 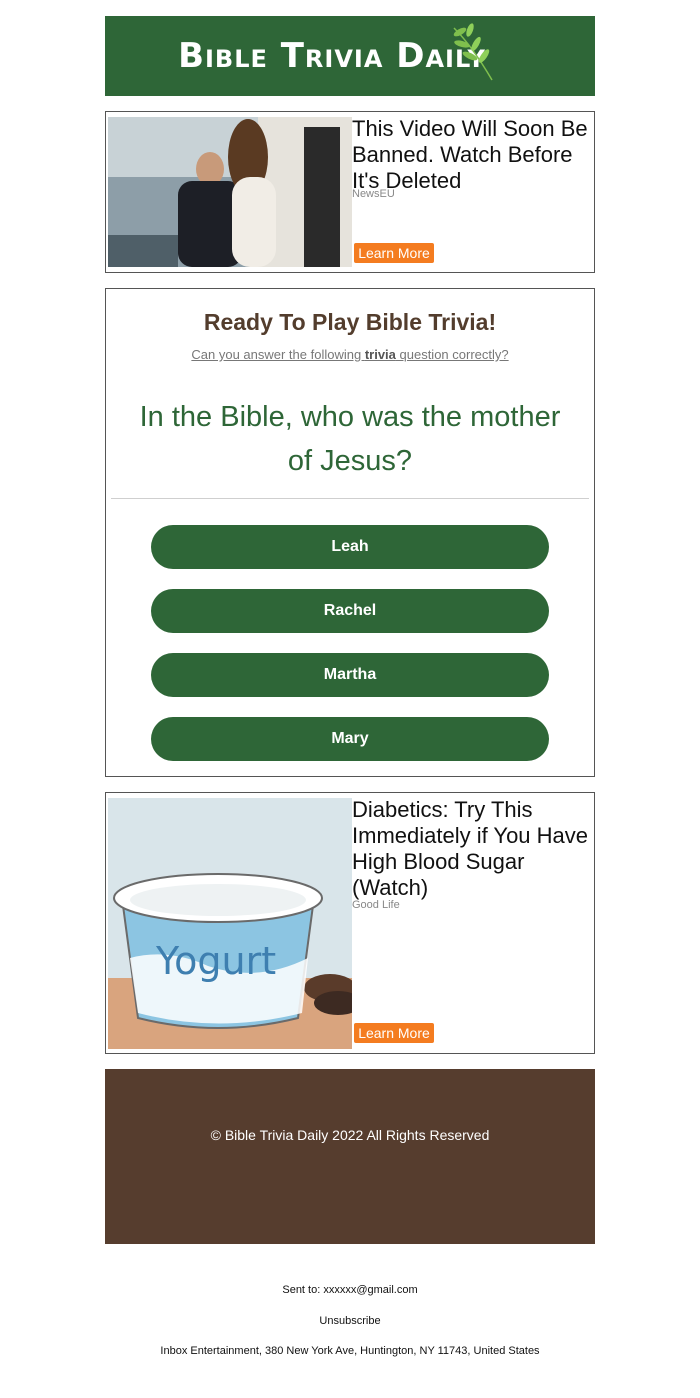 I want to click on unsubscribe-link: Unsubscribe, so click(x=350, y=1321).